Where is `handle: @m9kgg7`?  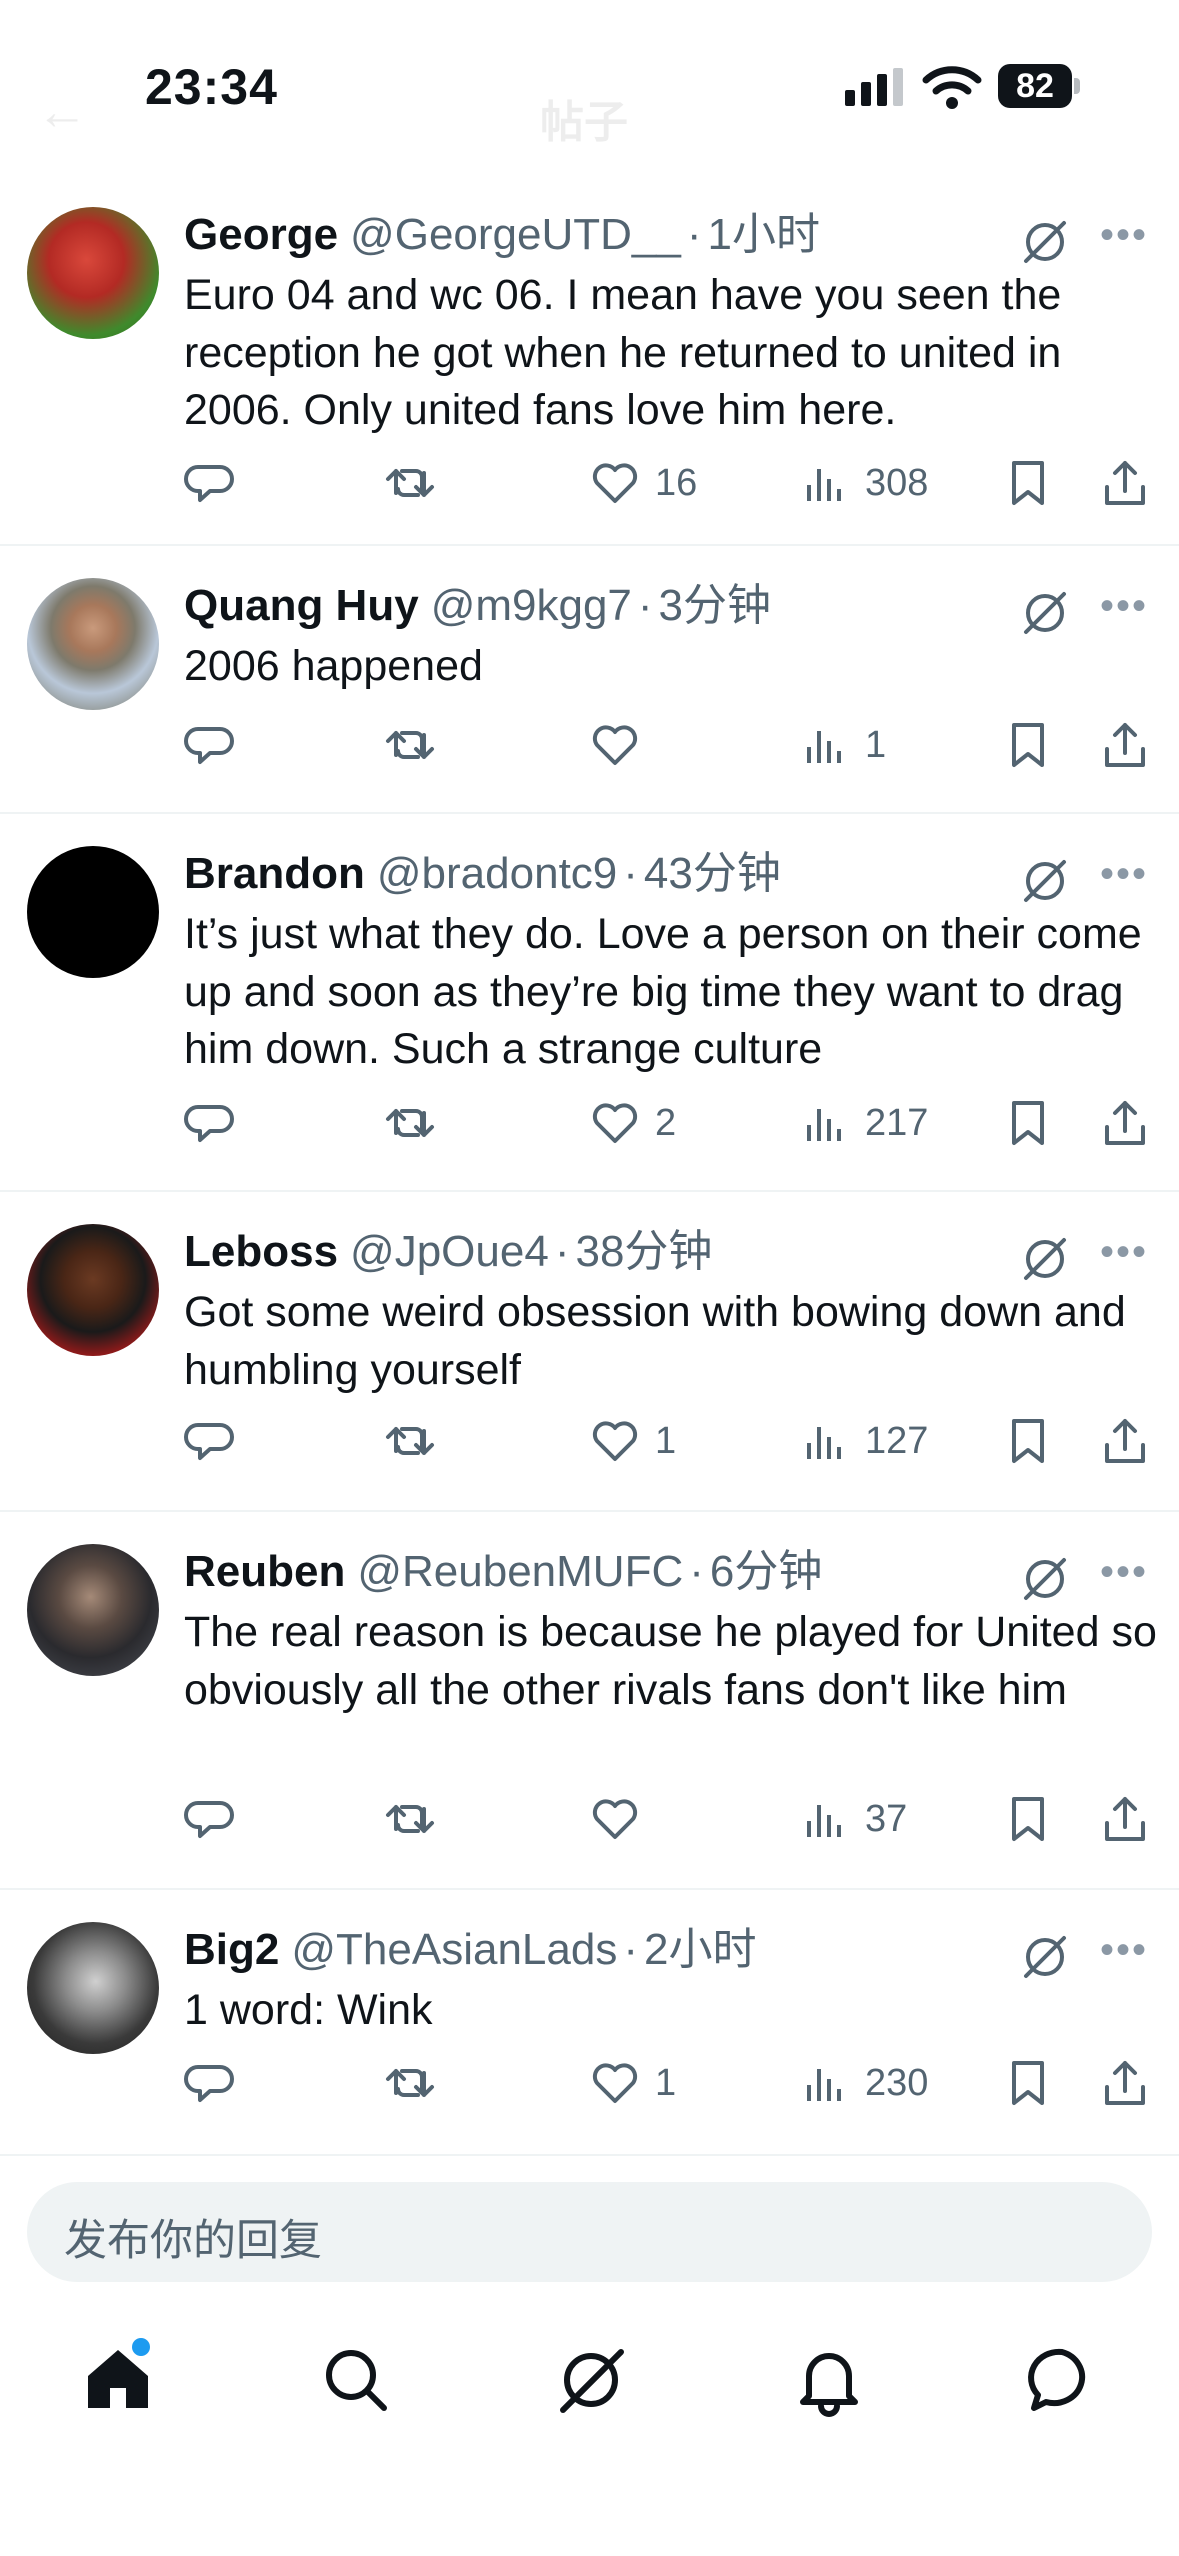 handle: @m9kgg7 is located at coordinates (531, 605).